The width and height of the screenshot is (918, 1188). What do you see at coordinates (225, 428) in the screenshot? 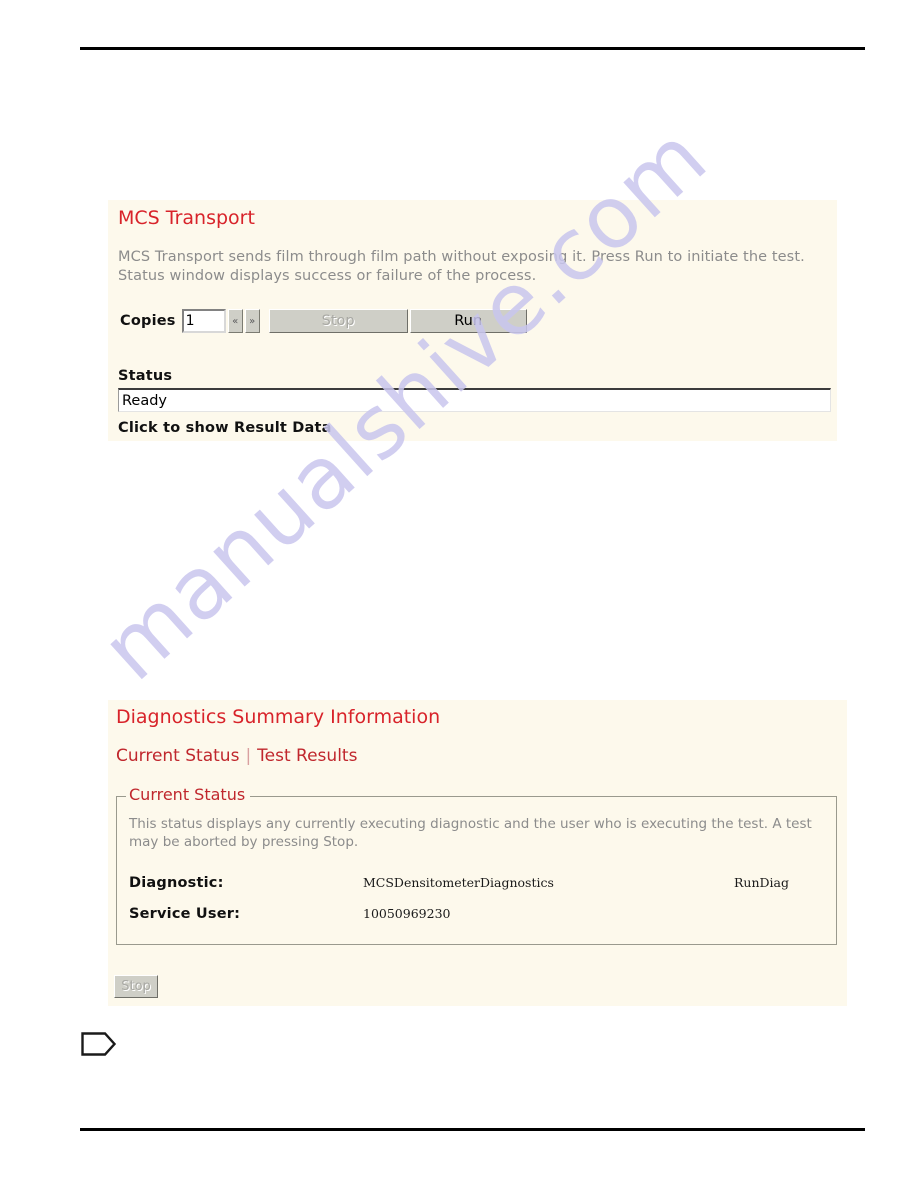
I see `show-result-data-link: Click to show Result Data` at bounding box center [225, 428].